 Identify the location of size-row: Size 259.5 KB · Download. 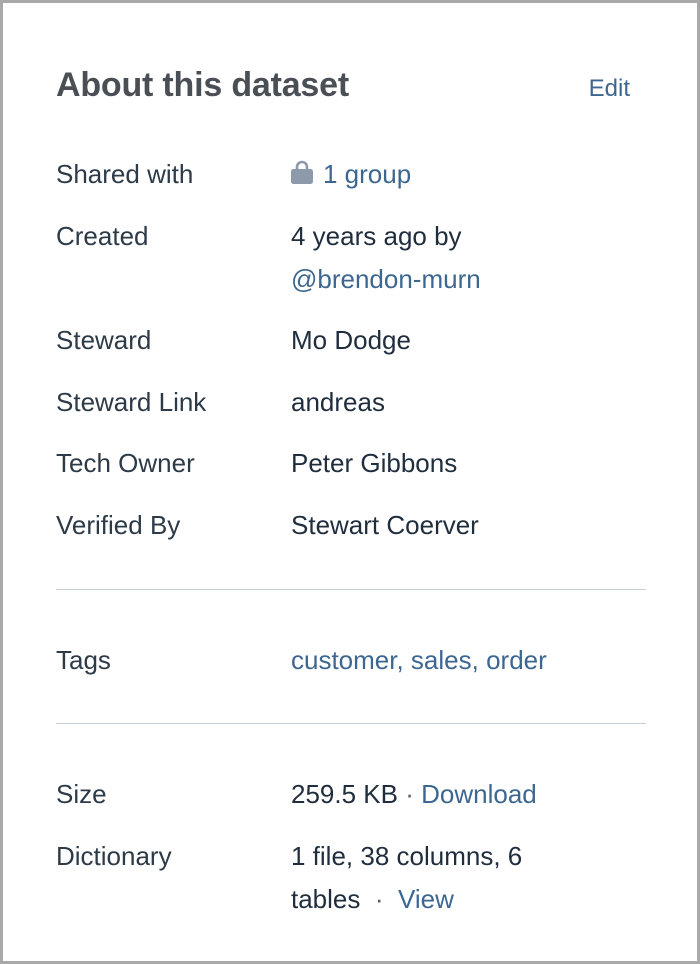
(324, 794).